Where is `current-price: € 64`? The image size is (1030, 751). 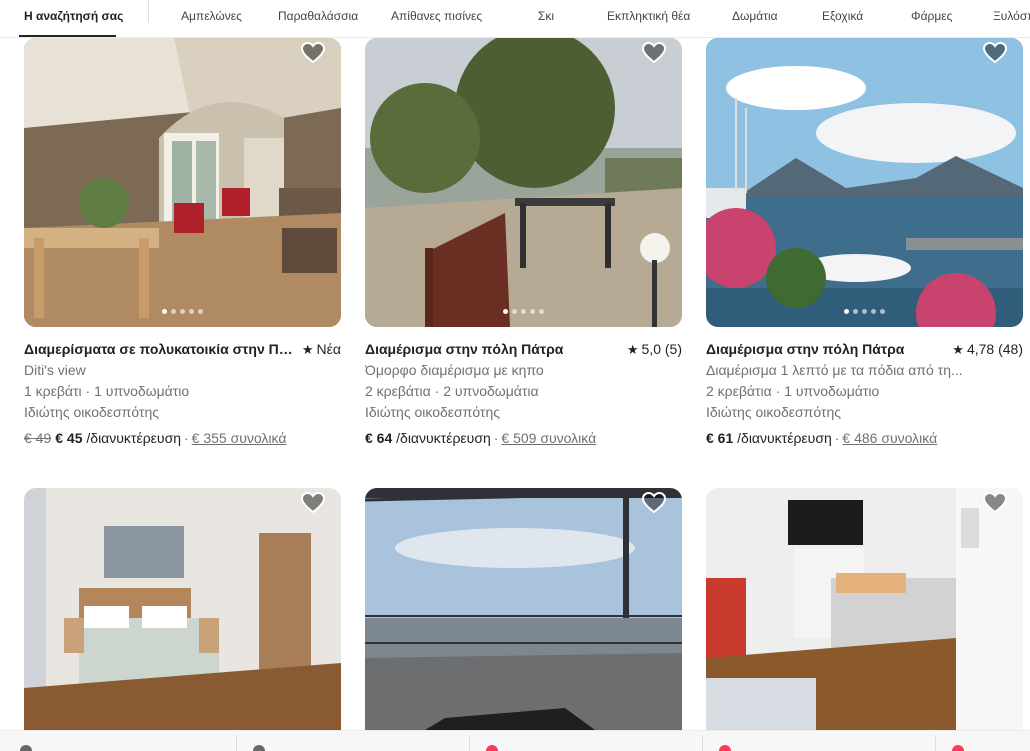
current-price: € 64 is located at coordinates (379, 438).